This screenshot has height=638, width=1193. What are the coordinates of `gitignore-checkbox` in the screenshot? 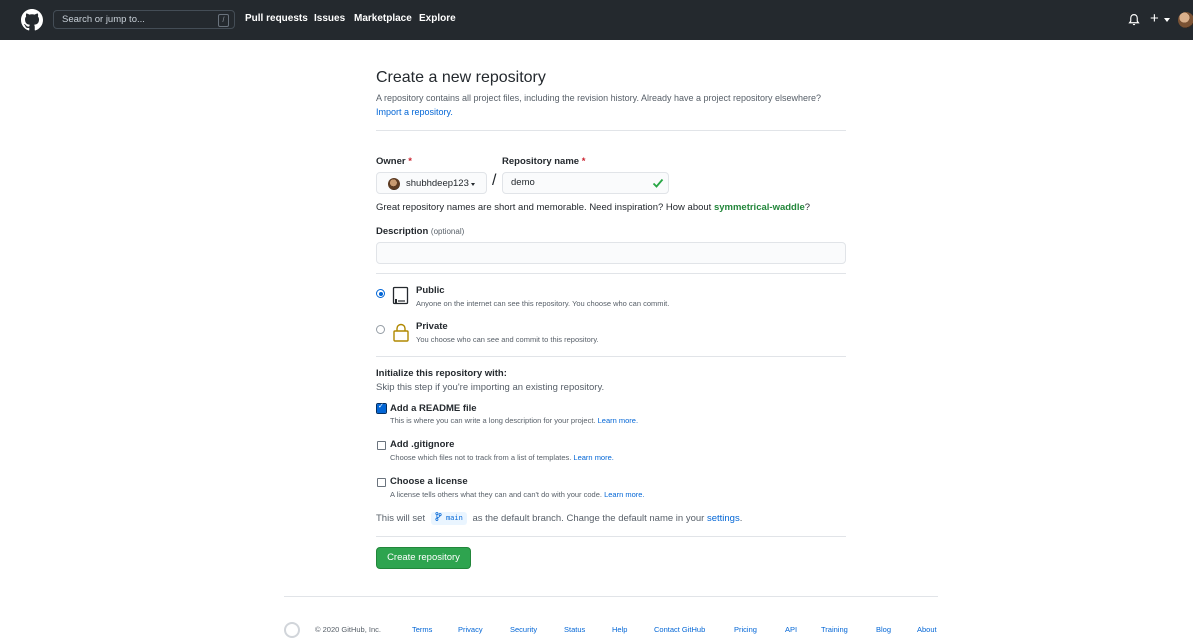 It's located at (381, 445).